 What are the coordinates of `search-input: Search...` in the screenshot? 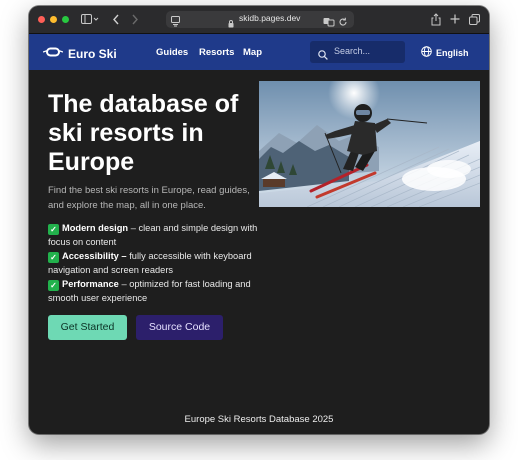 It's located at (357, 52).